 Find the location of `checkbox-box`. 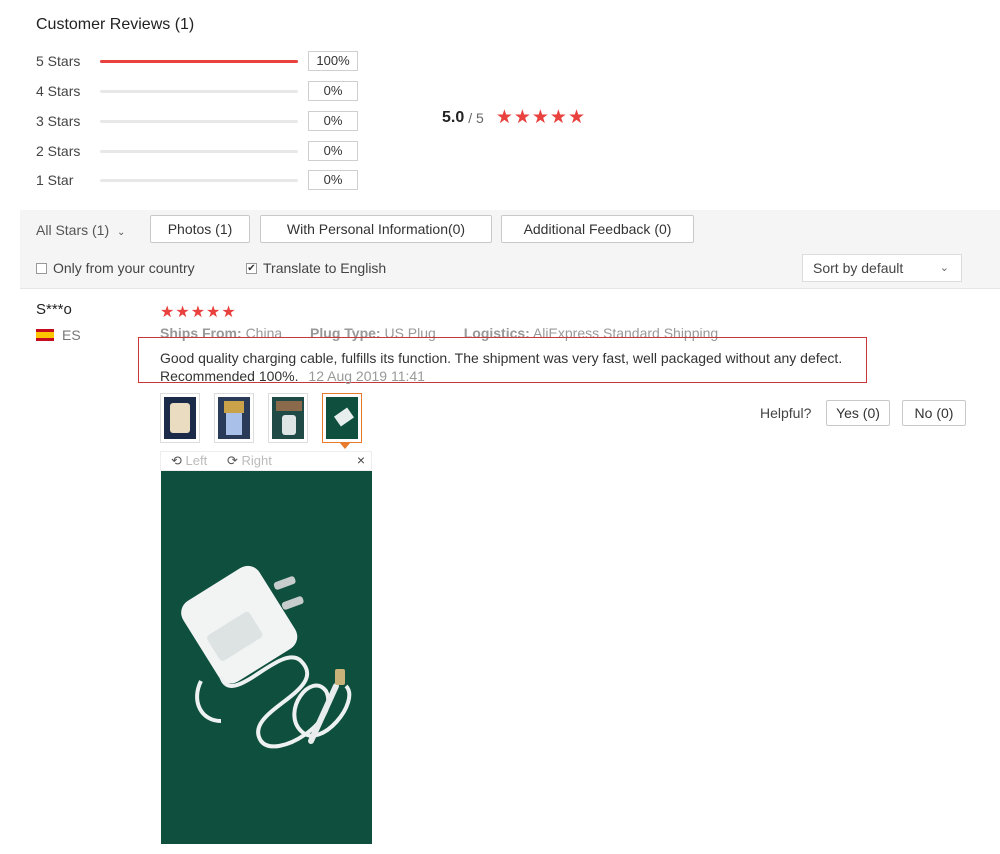

checkbox-box is located at coordinates (41, 268).